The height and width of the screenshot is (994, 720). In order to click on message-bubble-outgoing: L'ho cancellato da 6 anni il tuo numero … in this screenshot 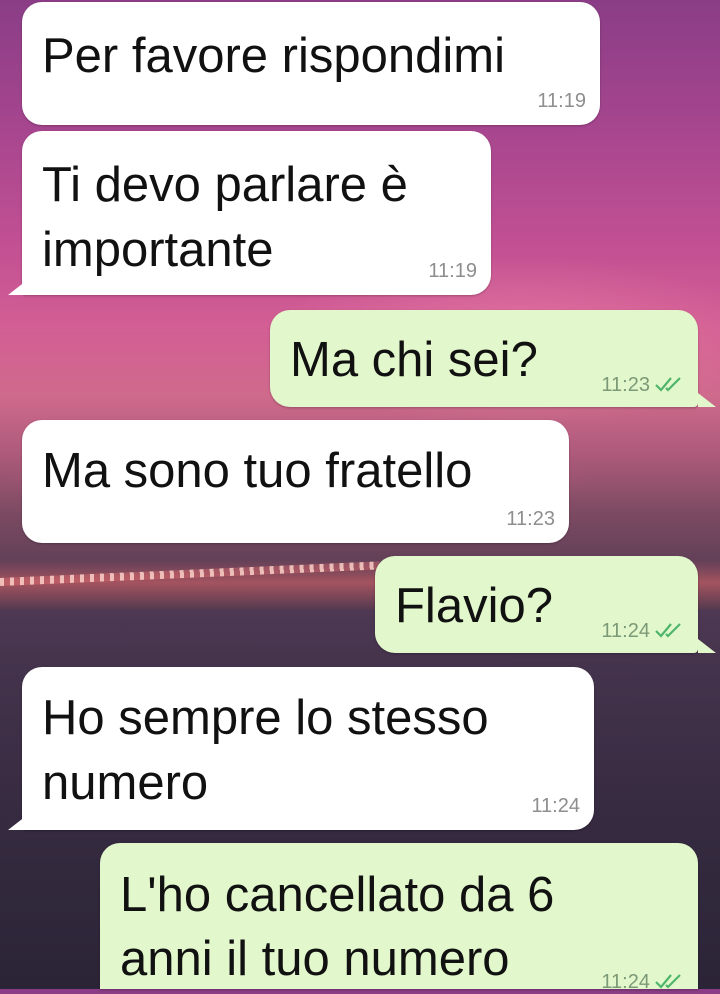, I will do `click(399, 918)`.